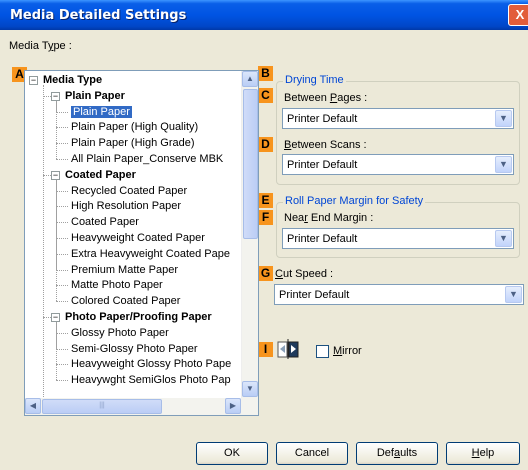  I want to click on tree-item: Premium Matte Paper, so click(124, 270).